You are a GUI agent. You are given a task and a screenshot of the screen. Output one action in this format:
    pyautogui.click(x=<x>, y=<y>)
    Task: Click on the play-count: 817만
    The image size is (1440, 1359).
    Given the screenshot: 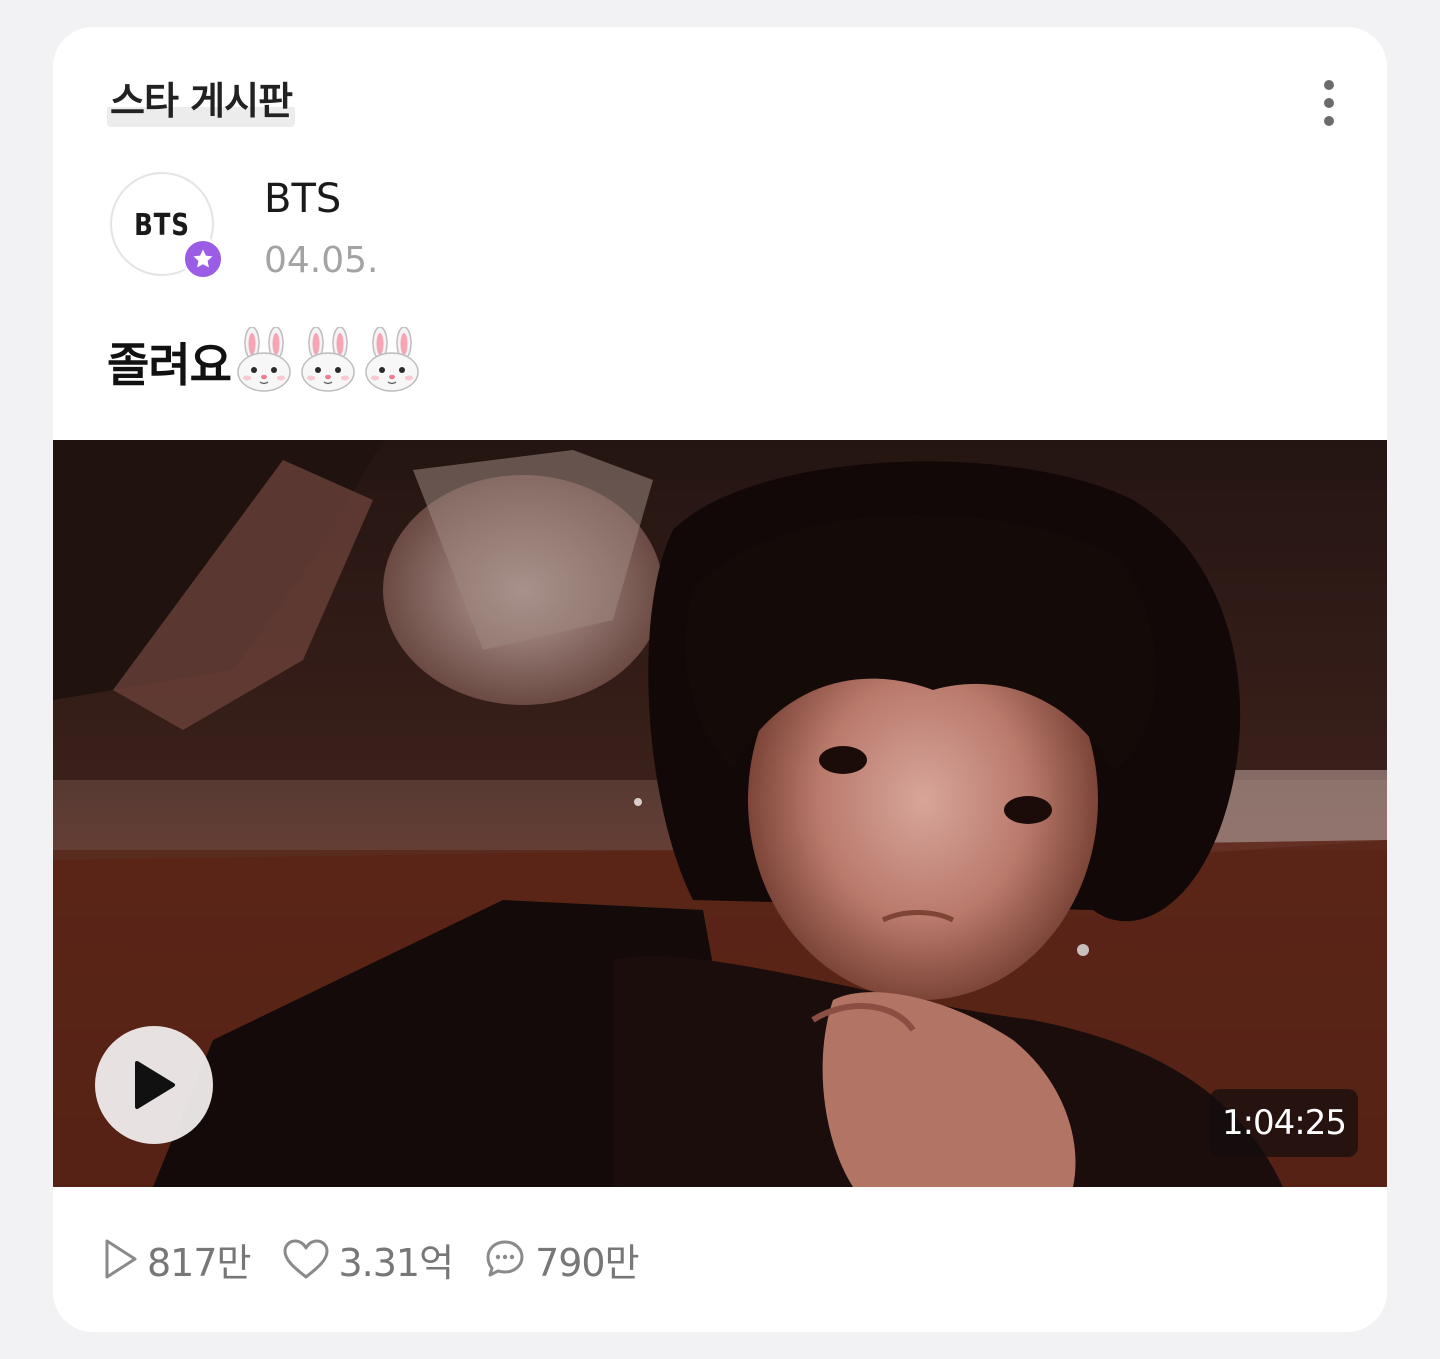 What is the action you would take?
    pyautogui.click(x=199, y=1262)
    